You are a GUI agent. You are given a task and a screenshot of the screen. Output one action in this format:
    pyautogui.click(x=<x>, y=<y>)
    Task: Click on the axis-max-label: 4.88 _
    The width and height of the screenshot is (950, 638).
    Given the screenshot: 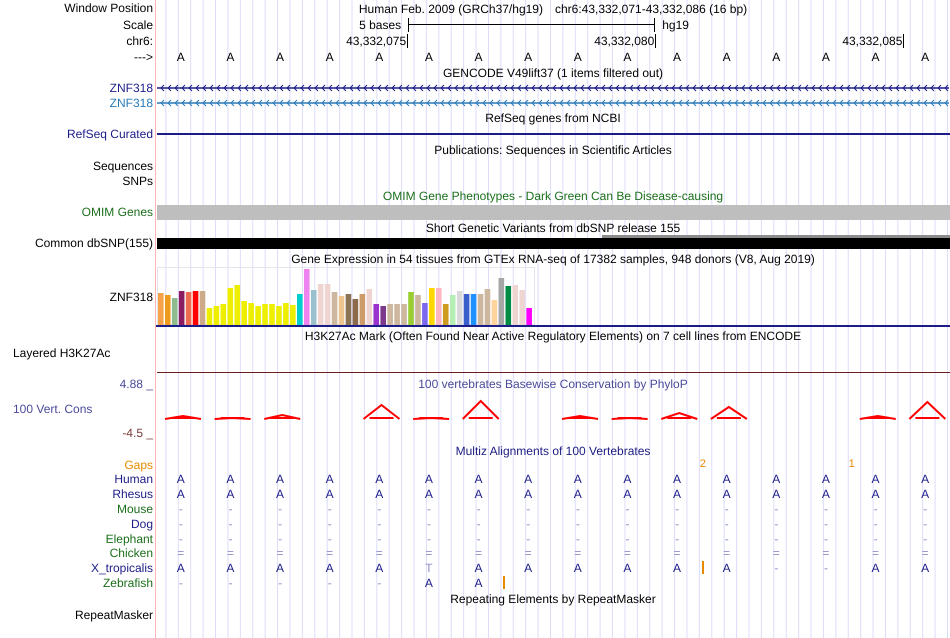 What is the action you would take?
    pyautogui.click(x=137, y=384)
    